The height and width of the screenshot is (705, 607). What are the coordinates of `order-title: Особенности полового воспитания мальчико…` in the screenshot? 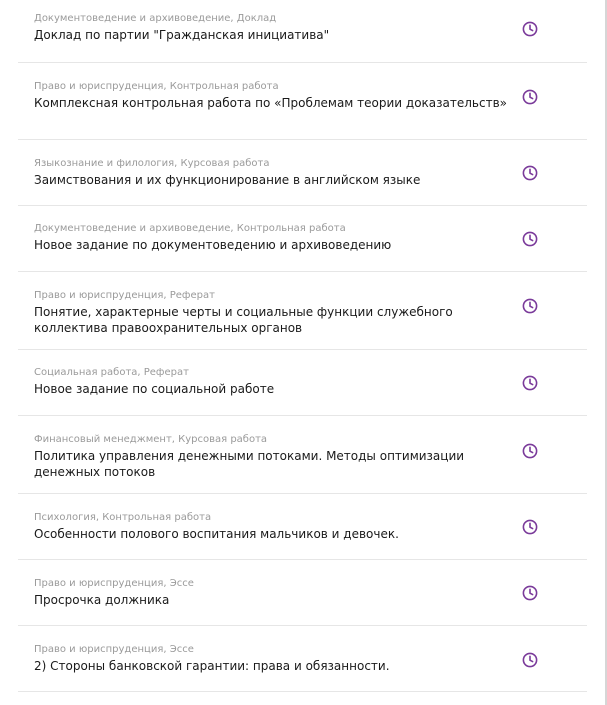 It's located at (280, 534).